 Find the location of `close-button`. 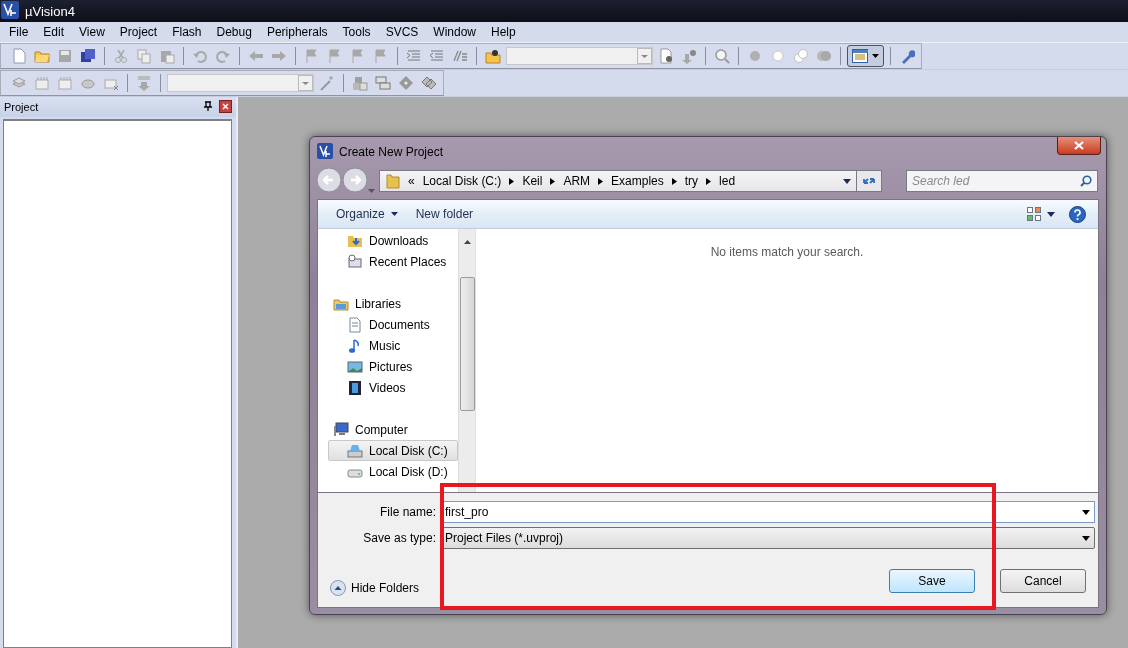

close-button is located at coordinates (1079, 146).